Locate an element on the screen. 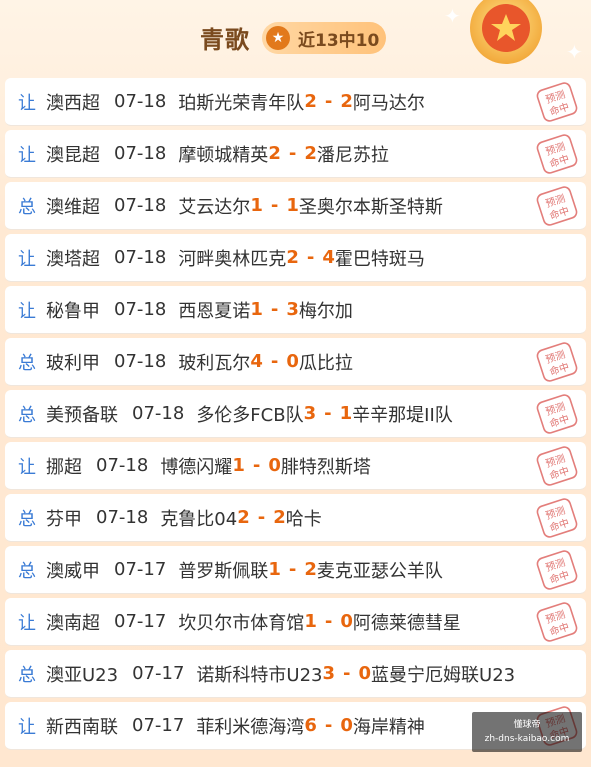 The width and height of the screenshot is (591, 767). league-name: 澳维超 is located at coordinates (73, 207).